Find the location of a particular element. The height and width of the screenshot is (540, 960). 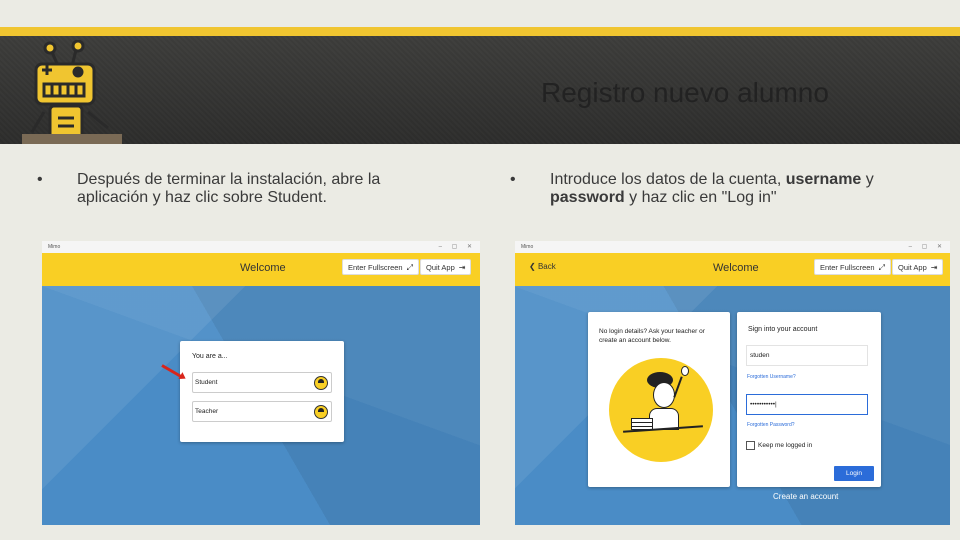

password-input: •••••••••••| is located at coordinates (807, 404).